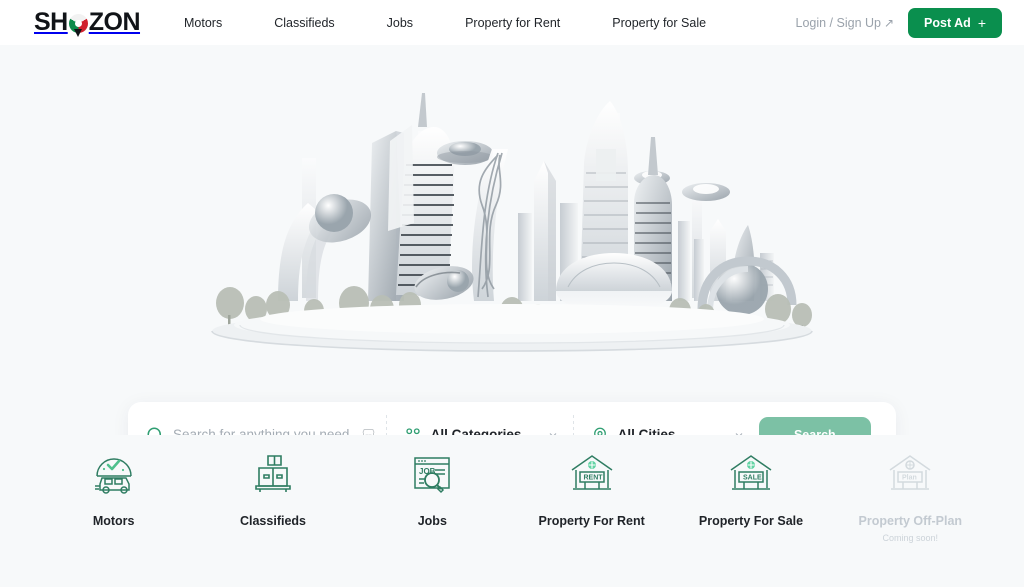  Describe the element at coordinates (838, 22) in the screenshot. I see `login-signup-label: Login / Sign Up` at that location.